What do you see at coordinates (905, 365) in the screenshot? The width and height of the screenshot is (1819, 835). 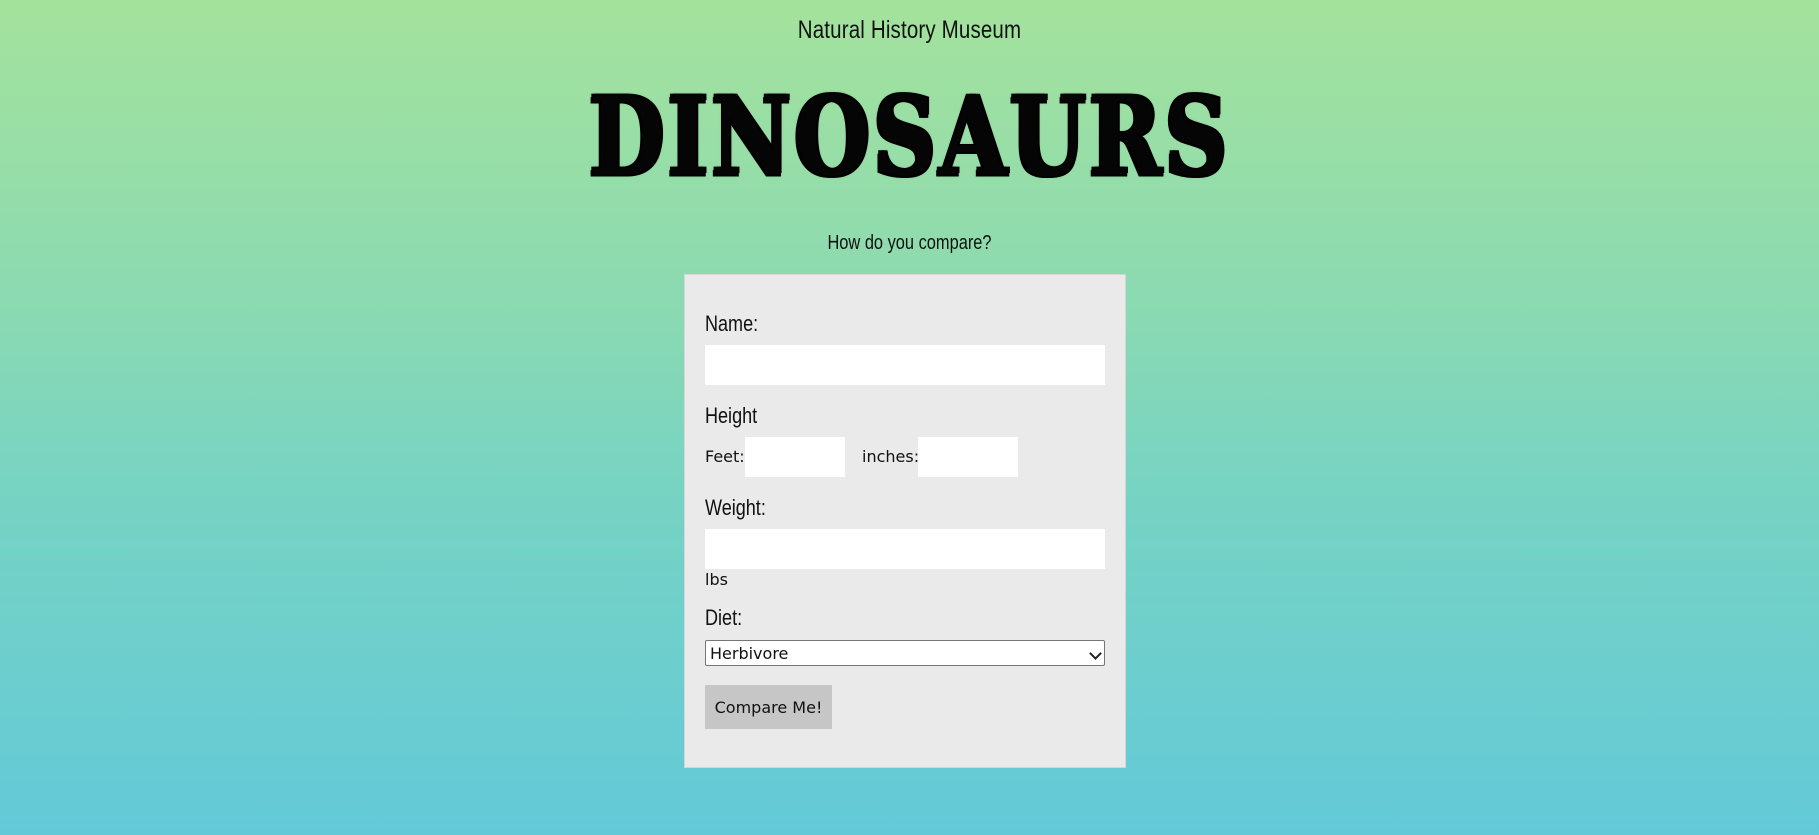 I see `name-input` at bounding box center [905, 365].